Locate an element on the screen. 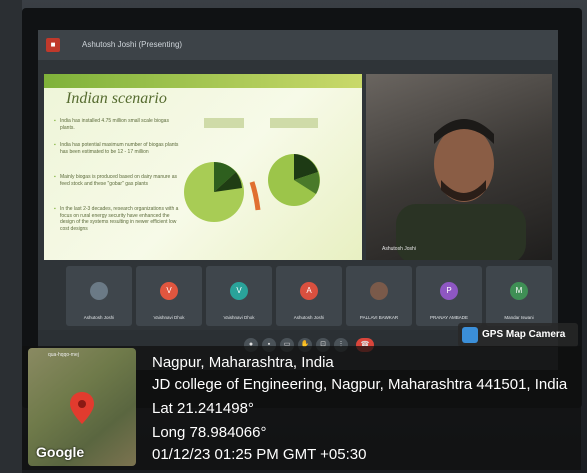 This screenshot has height=473, width=587. gps-camera-badge: GPS Map Camera is located at coordinates (518, 335).